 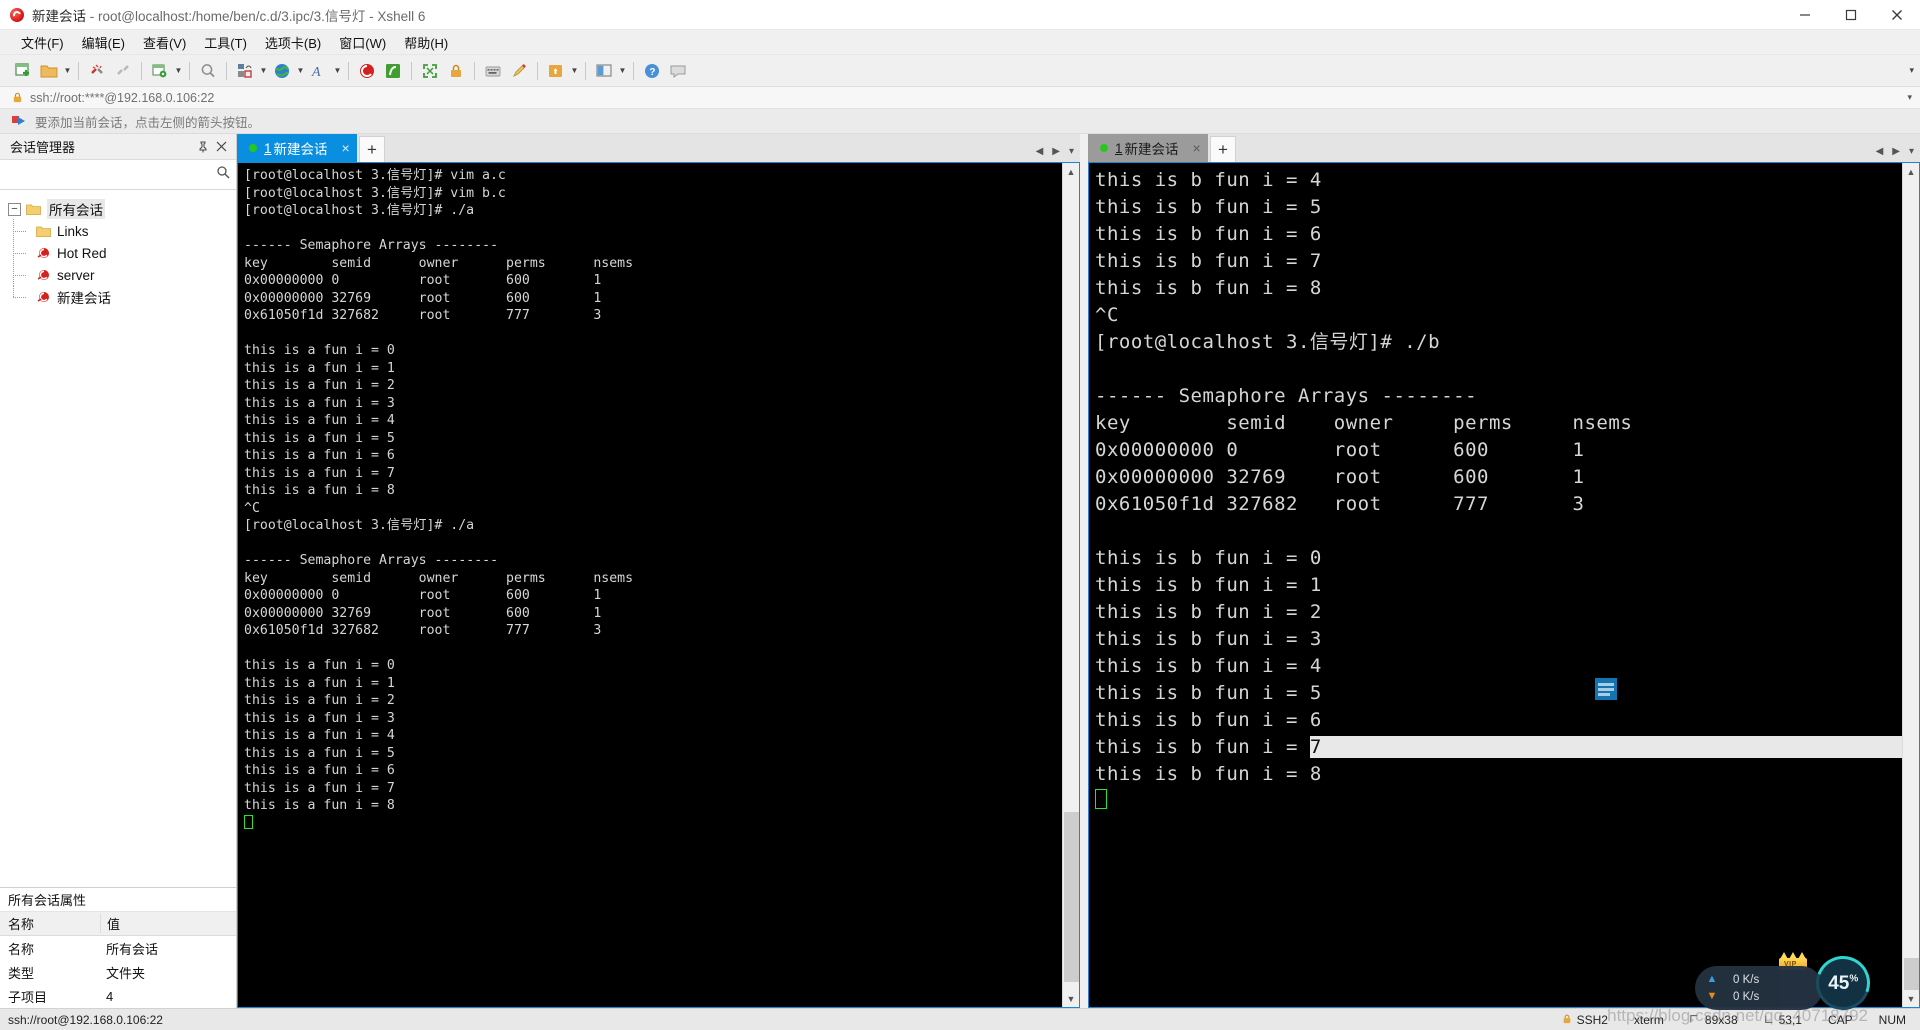 What do you see at coordinates (1364, 423) in the screenshot?
I see `terminal-line: key semid owner perms nsems` at bounding box center [1364, 423].